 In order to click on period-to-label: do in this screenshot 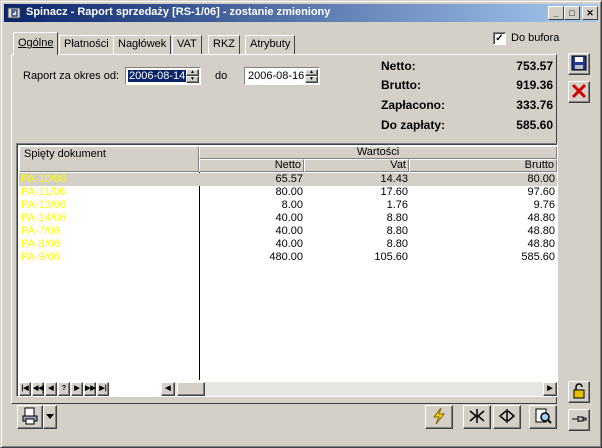, I will do `click(221, 76)`.